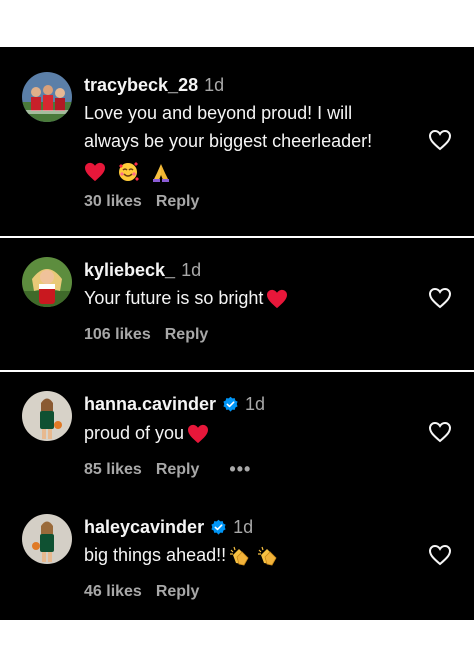 This screenshot has height=670, width=474. Describe the element at coordinates (113, 470) in the screenshot. I see `likes-count: 85 likes` at that location.